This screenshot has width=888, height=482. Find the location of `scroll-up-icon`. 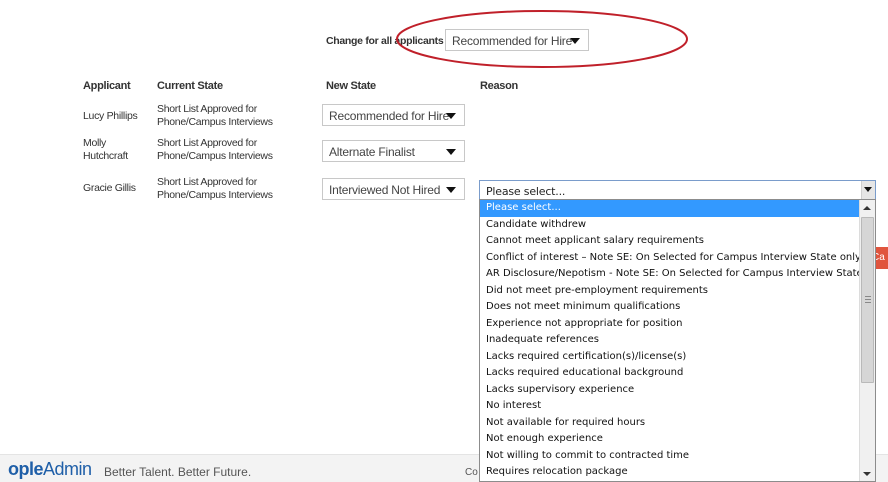

scroll-up-icon is located at coordinates (867, 208).